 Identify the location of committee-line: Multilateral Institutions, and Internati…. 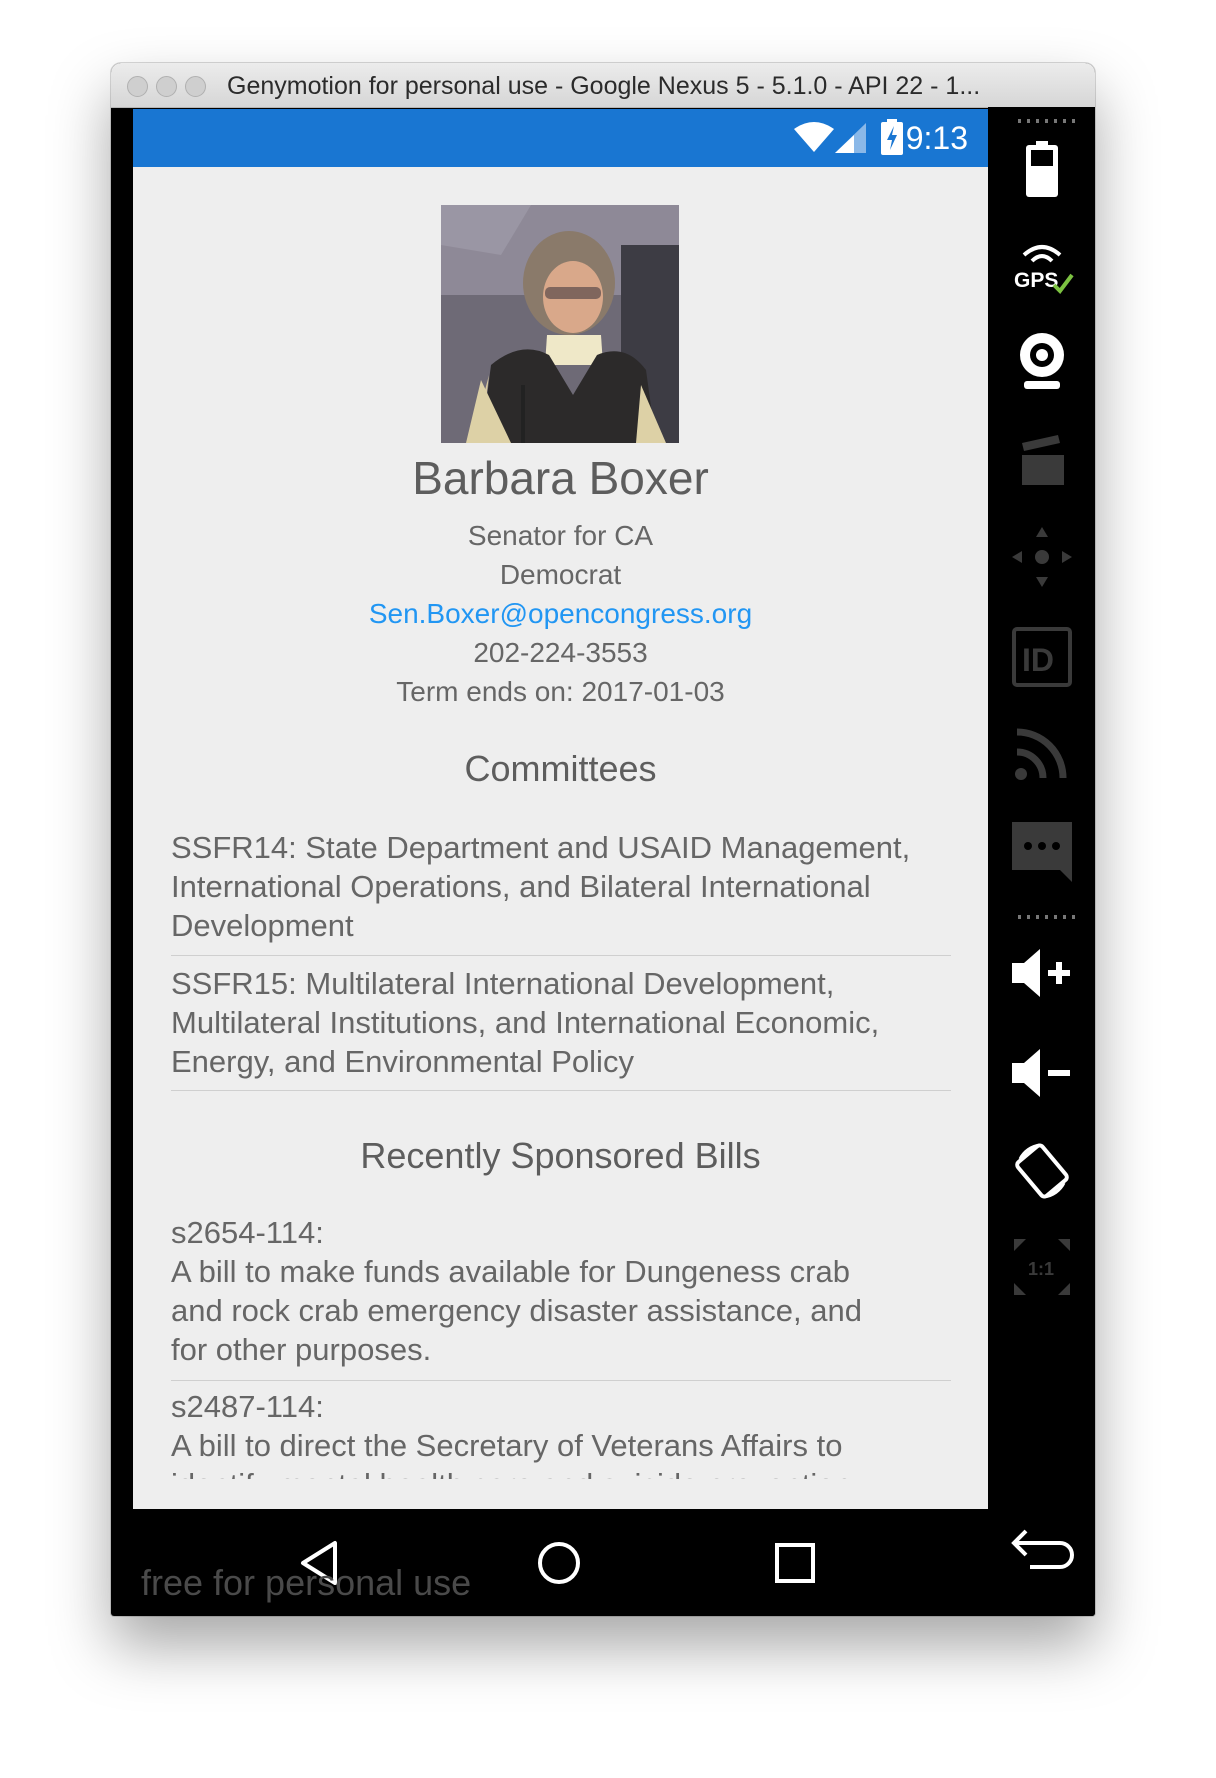
(525, 1022).